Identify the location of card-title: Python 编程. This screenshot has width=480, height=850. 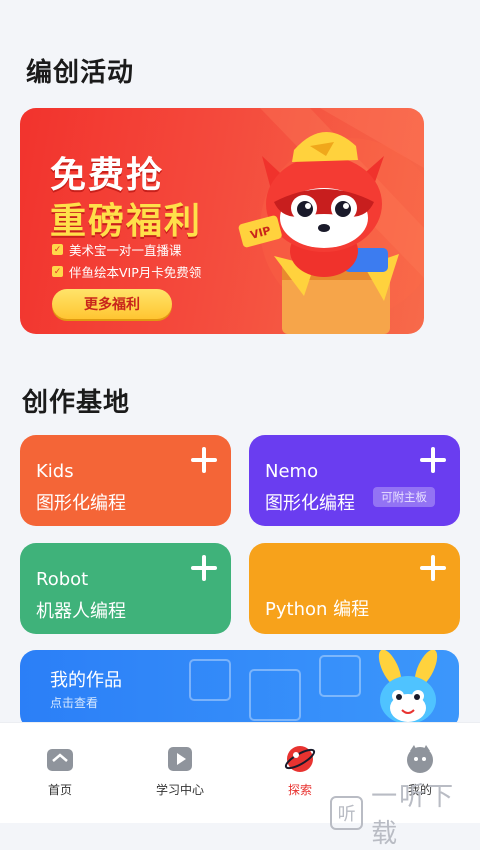
(317, 609).